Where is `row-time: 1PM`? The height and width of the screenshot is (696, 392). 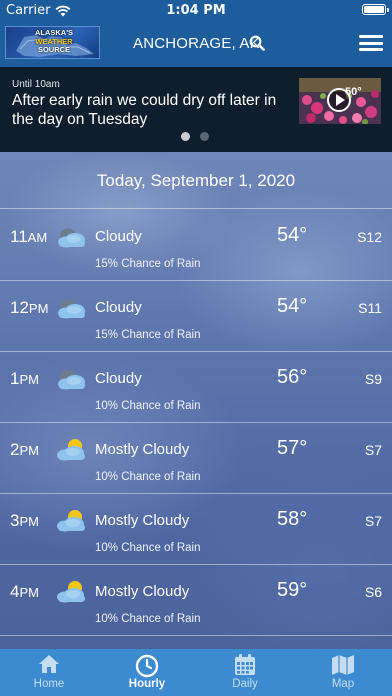
row-time: 1PM is located at coordinates (24, 379).